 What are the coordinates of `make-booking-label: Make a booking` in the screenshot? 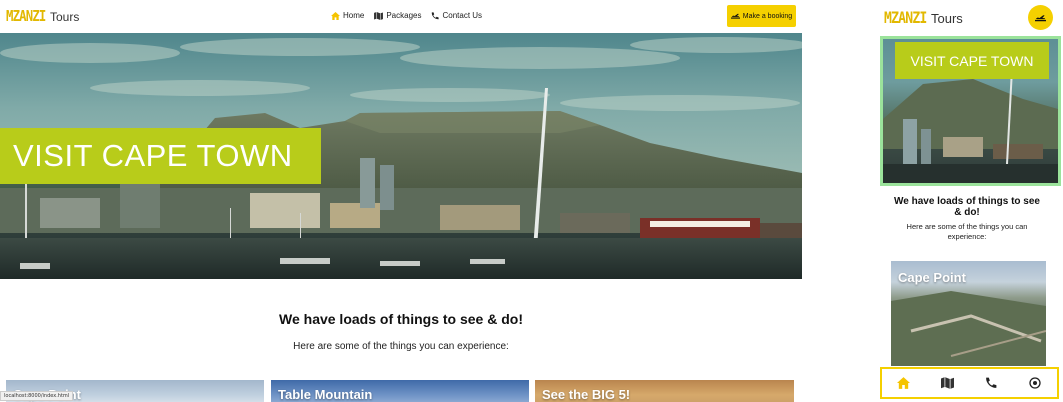 It's located at (767, 16).